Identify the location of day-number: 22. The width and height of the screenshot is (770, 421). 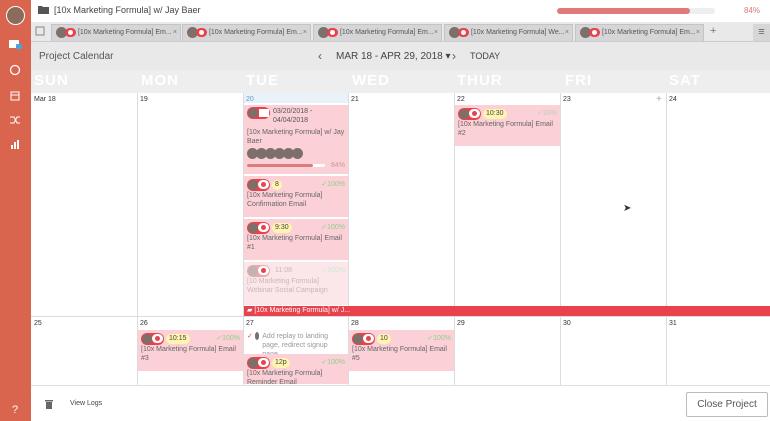
(461, 99).